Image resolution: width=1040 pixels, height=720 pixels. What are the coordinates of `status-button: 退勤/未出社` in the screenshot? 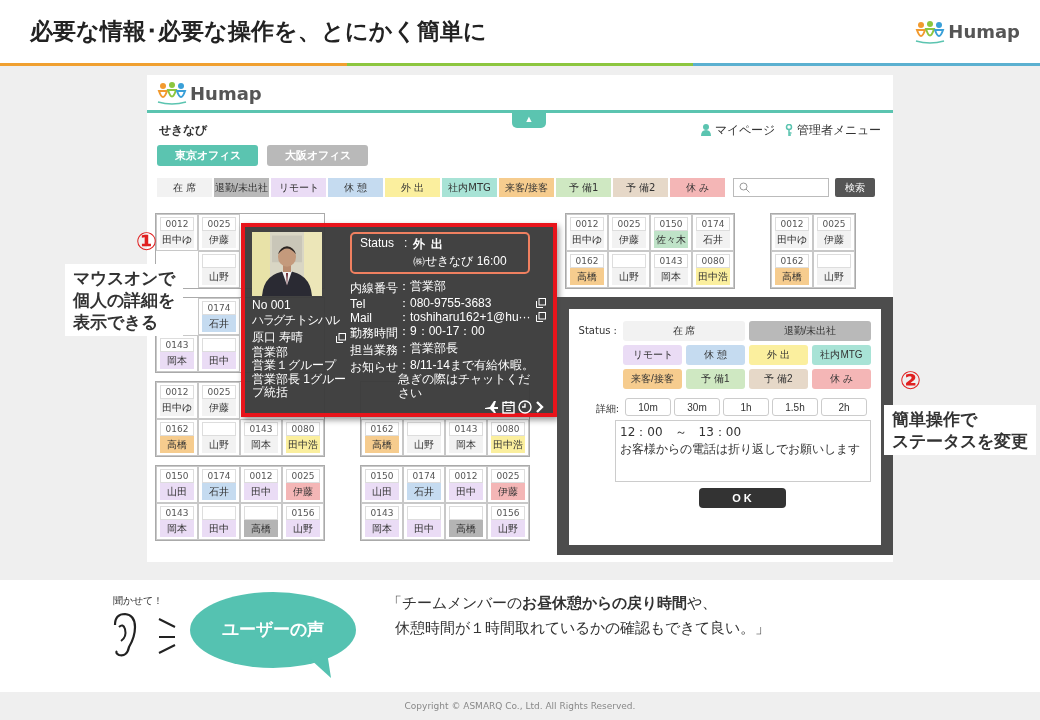 It's located at (810, 331).